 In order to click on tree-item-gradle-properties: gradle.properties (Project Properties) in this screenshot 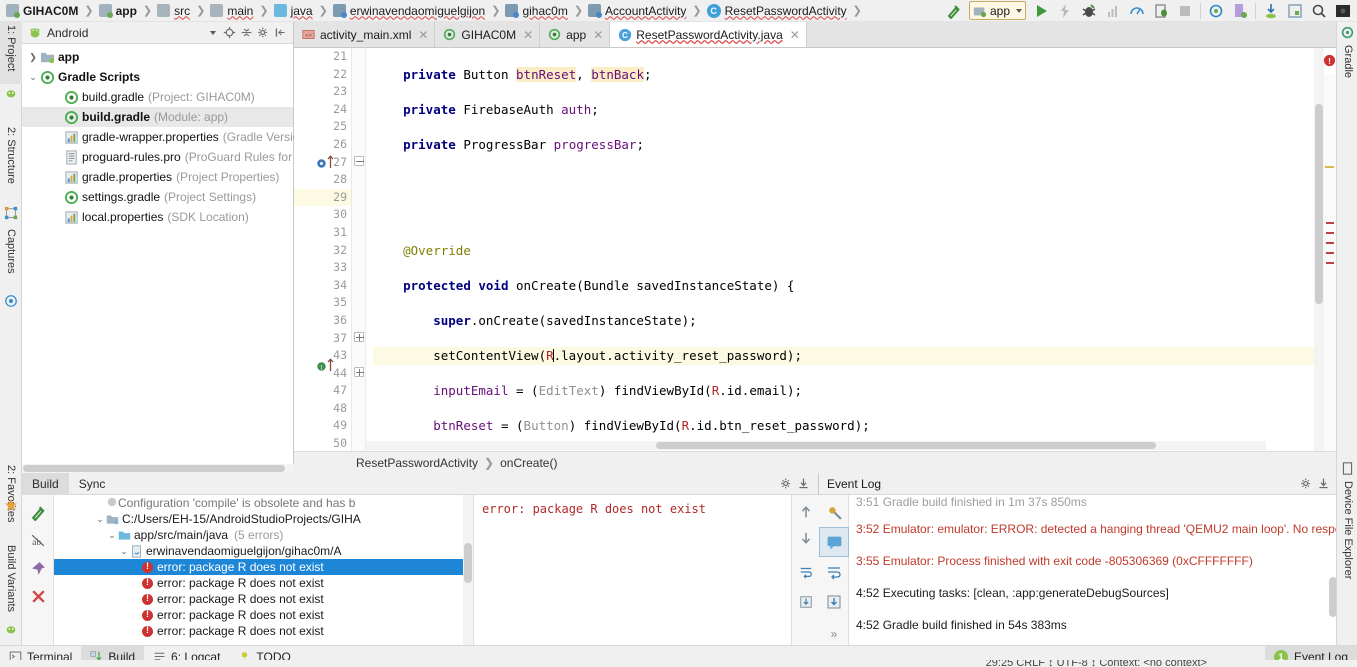, I will do `click(157, 177)`.